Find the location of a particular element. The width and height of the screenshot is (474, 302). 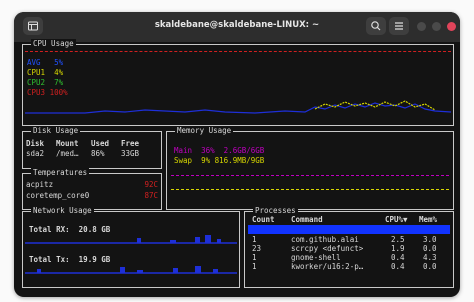

network-usage-title: Network Usage is located at coordinates (62, 211).